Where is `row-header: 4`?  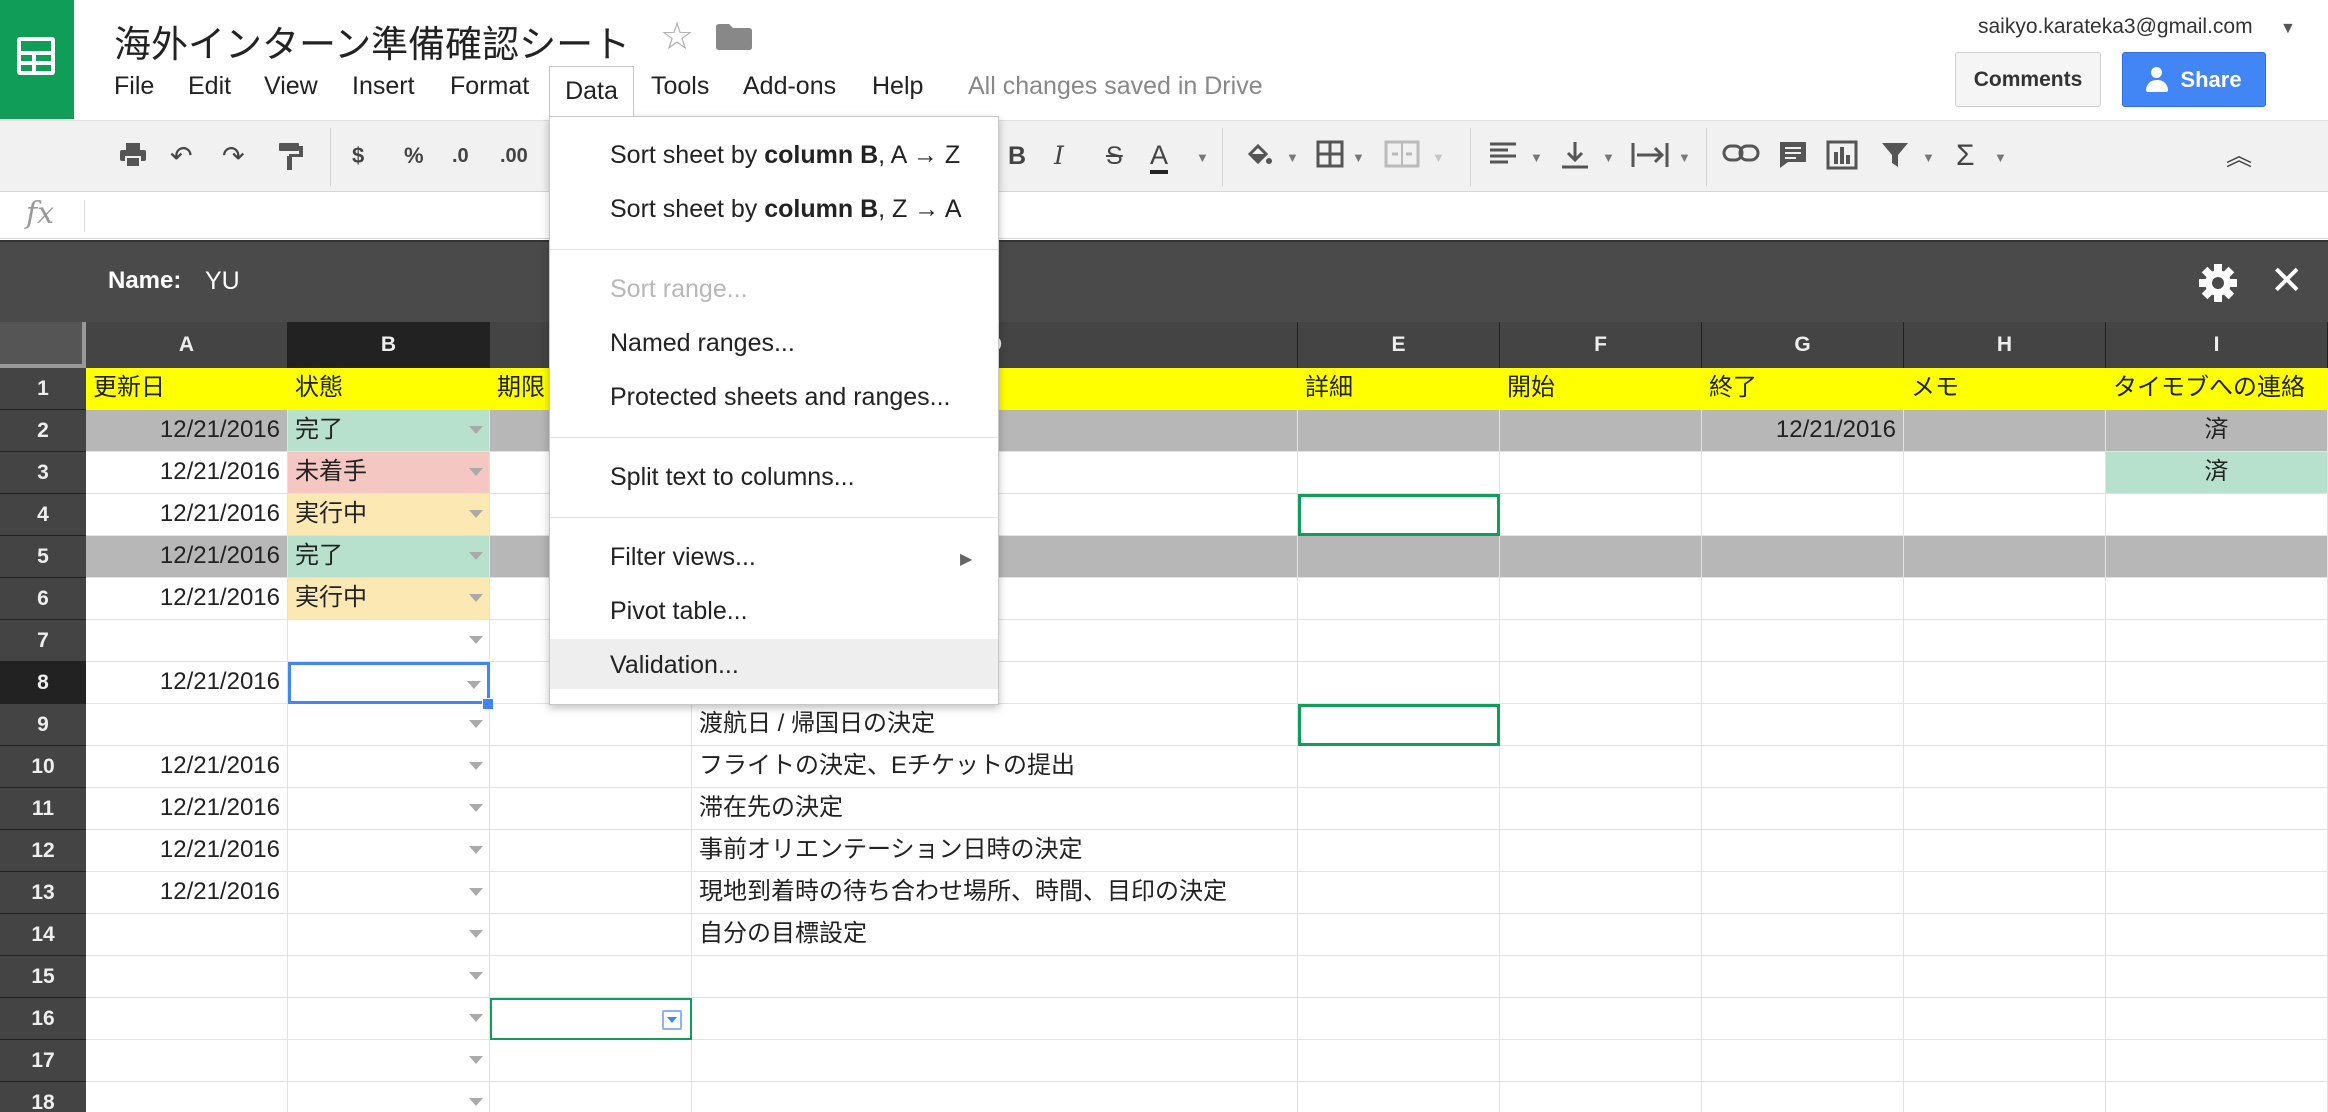 row-header: 4 is located at coordinates (43, 515).